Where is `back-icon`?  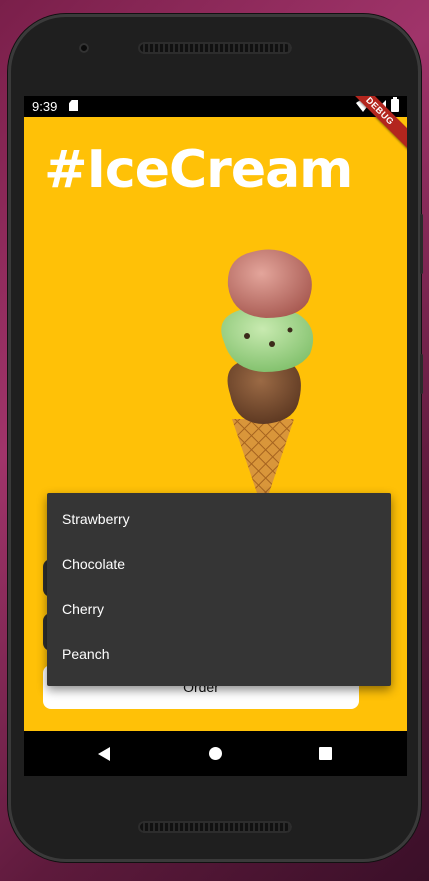 back-icon is located at coordinates (104, 754).